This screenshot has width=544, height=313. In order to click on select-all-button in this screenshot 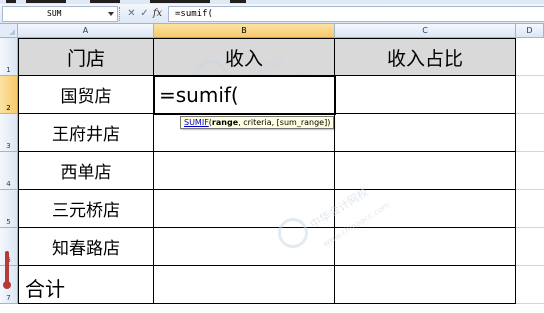, I will do `click(9, 31)`.